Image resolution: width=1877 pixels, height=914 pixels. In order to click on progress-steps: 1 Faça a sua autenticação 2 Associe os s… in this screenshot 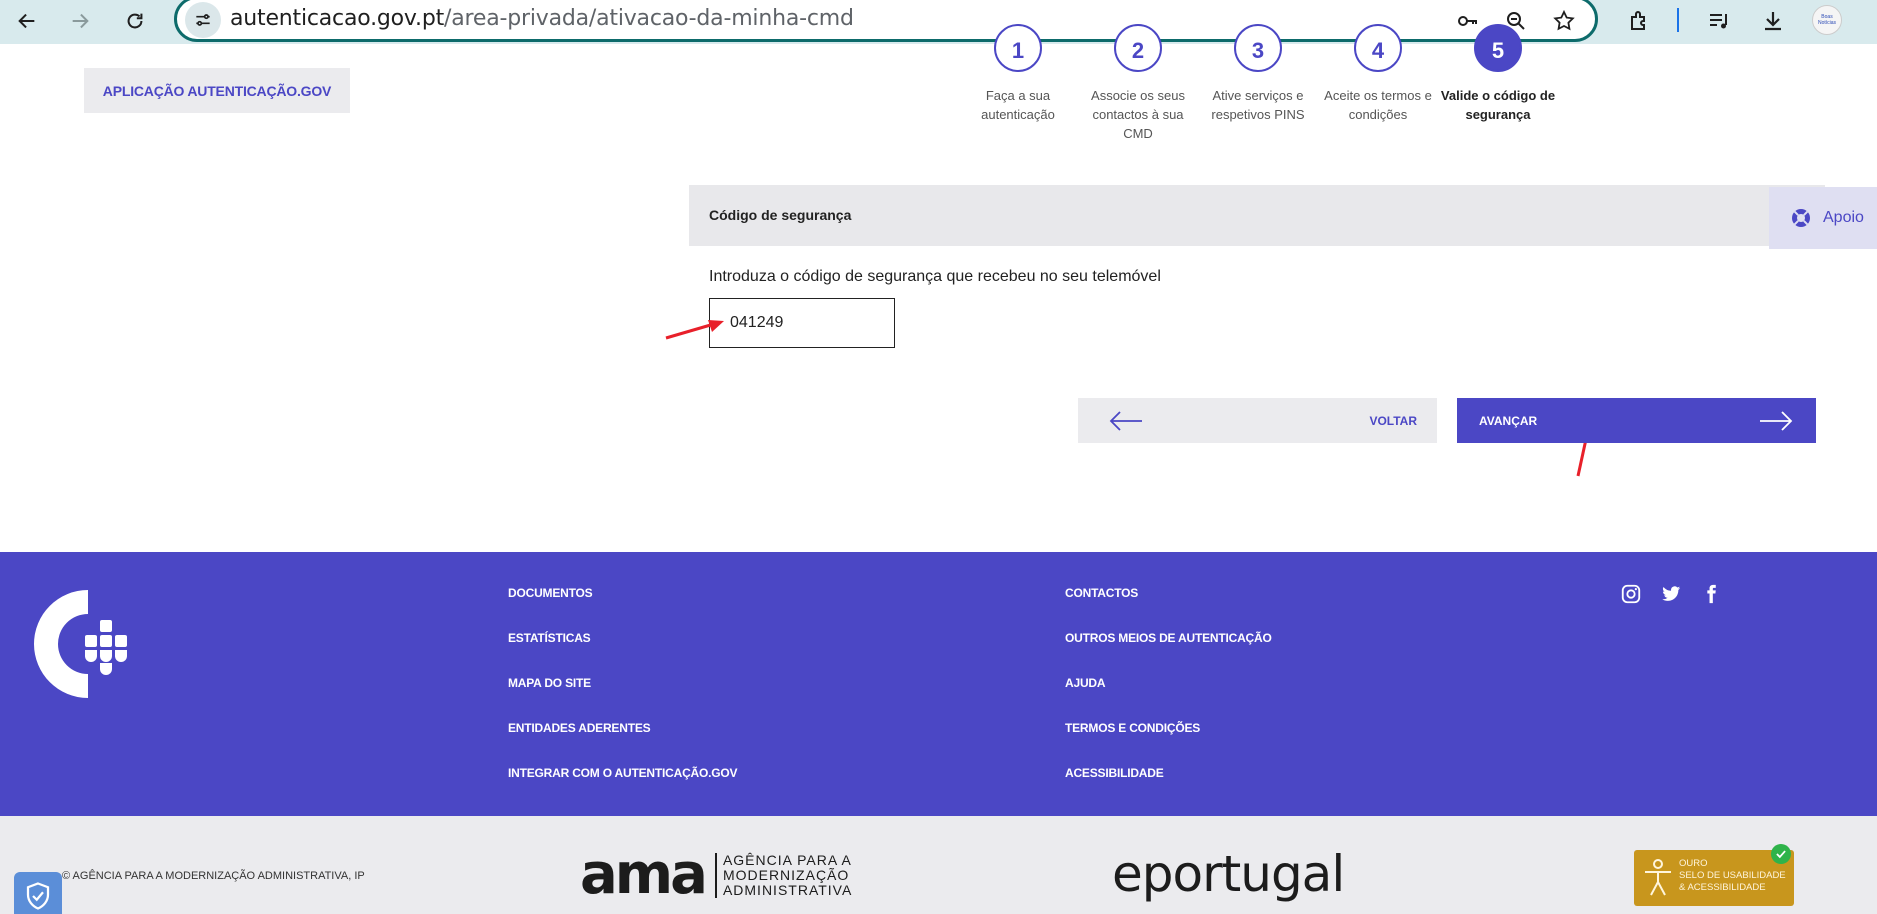, I will do `click(1278, 89)`.